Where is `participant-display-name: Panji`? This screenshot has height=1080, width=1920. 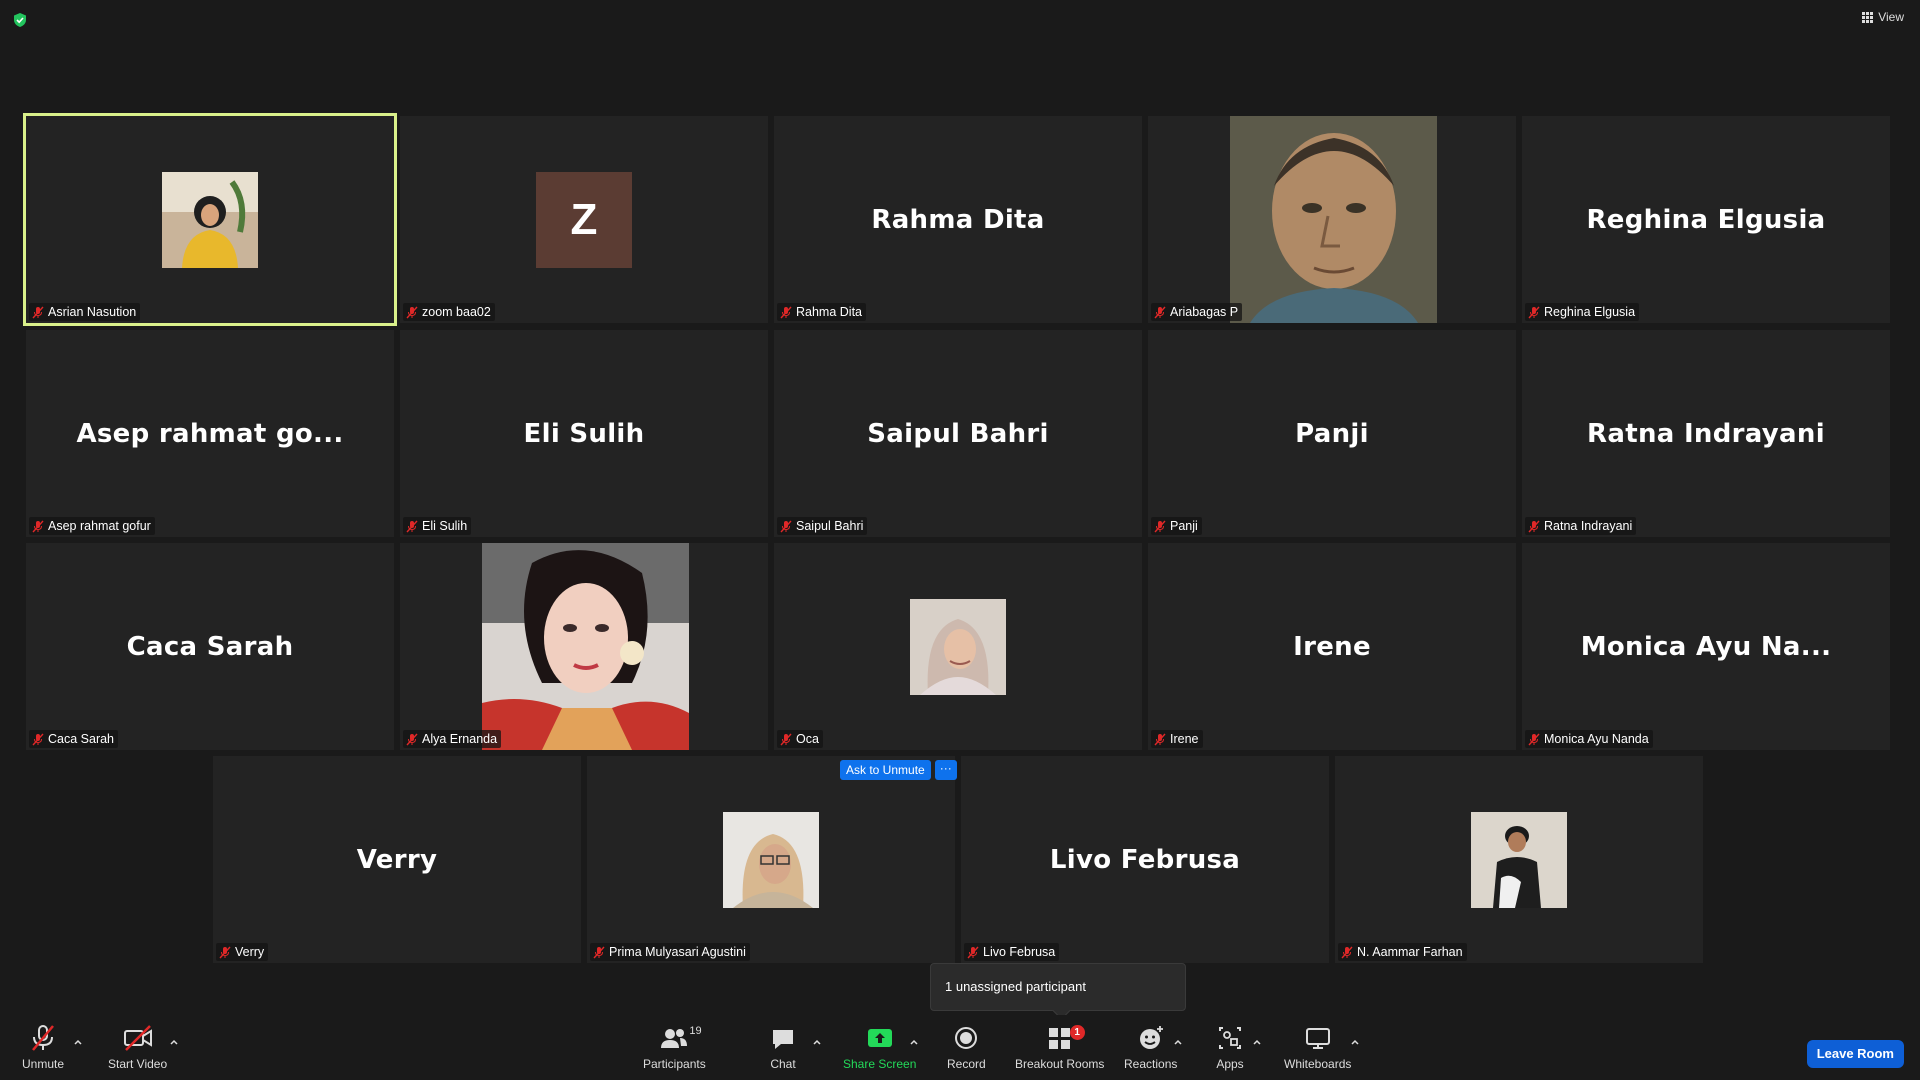
participant-display-name: Panji is located at coordinates (1332, 433).